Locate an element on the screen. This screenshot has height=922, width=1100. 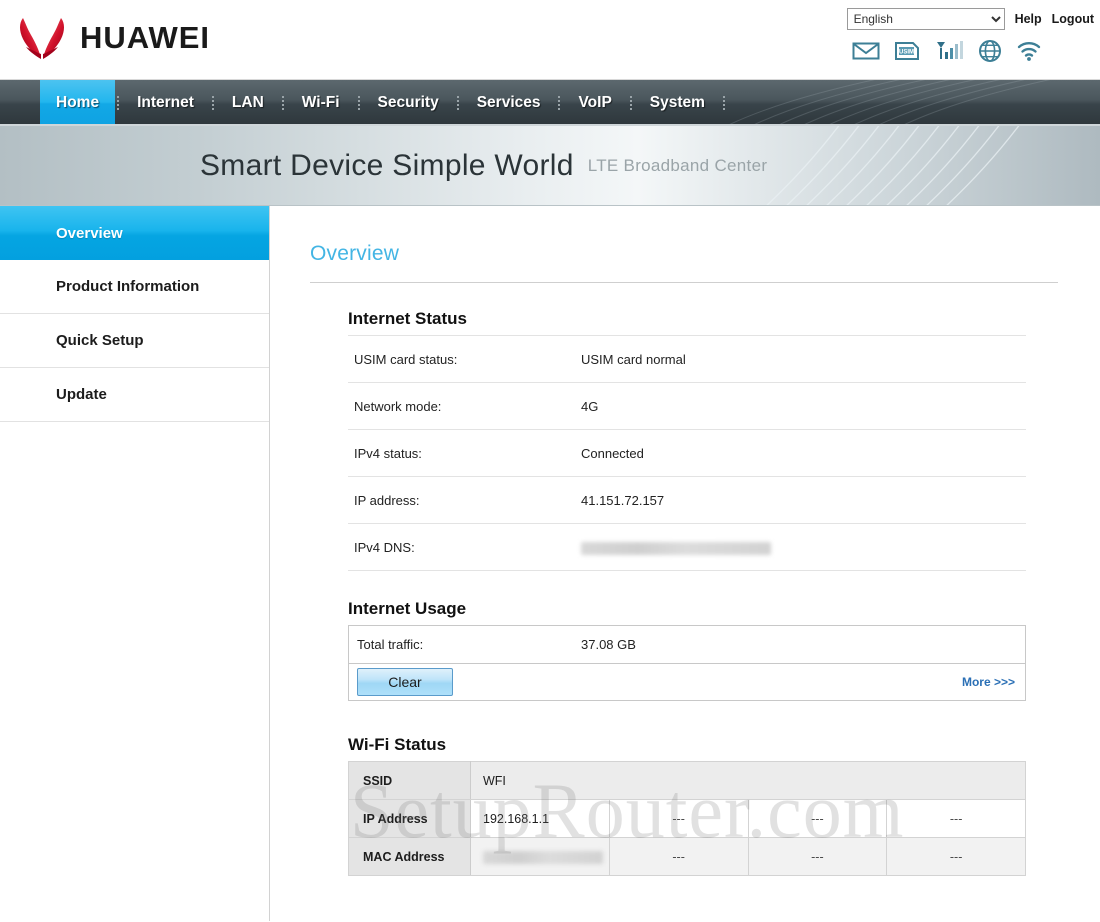
row-header-ssid: SSID is located at coordinates (409, 780).